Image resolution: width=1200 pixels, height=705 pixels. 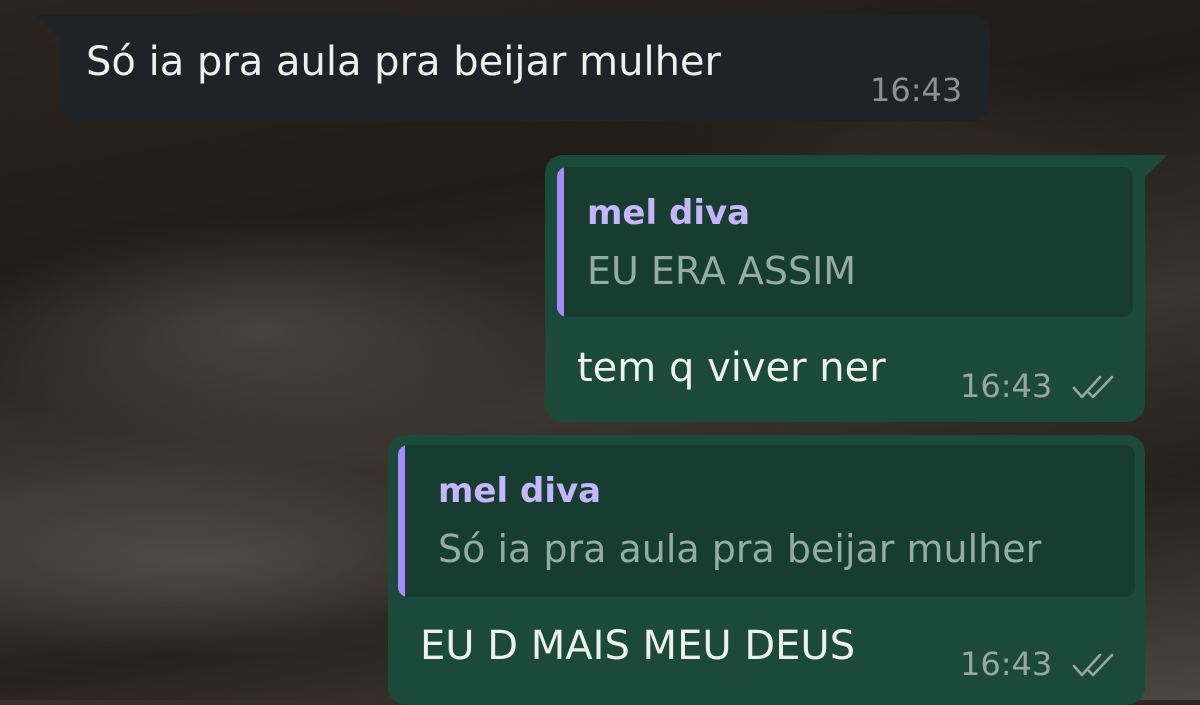 I want to click on reply-quote: mel diva EU ERA ASSIM, so click(x=845, y=242).